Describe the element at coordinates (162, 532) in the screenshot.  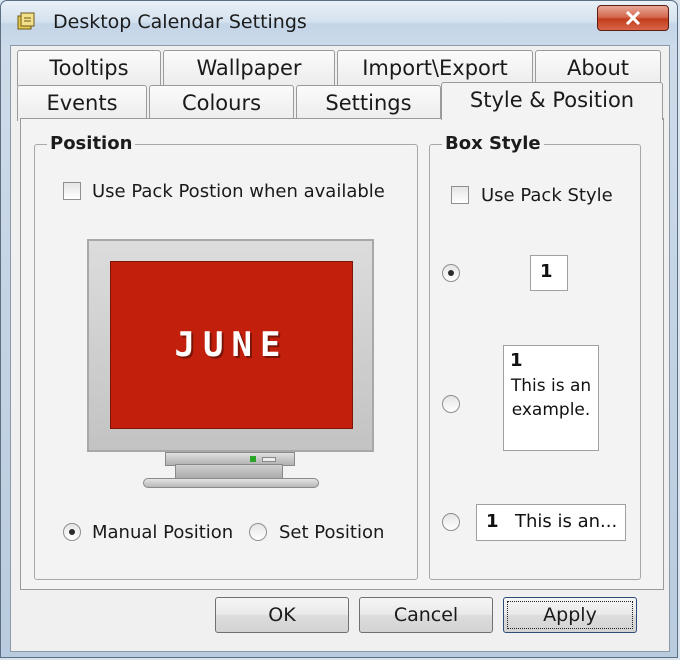
I see `manual-position-label: Manual Position` at that location.